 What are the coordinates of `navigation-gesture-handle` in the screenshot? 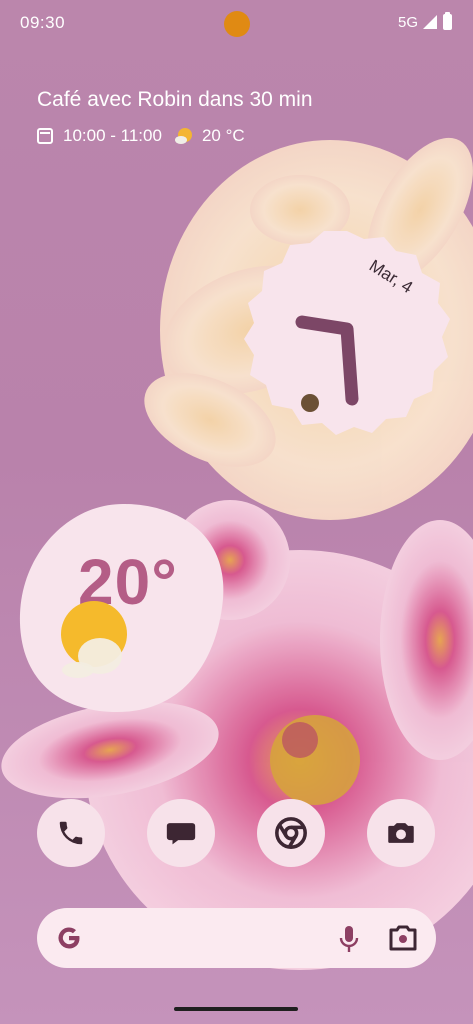 It's located at (236, 1009).